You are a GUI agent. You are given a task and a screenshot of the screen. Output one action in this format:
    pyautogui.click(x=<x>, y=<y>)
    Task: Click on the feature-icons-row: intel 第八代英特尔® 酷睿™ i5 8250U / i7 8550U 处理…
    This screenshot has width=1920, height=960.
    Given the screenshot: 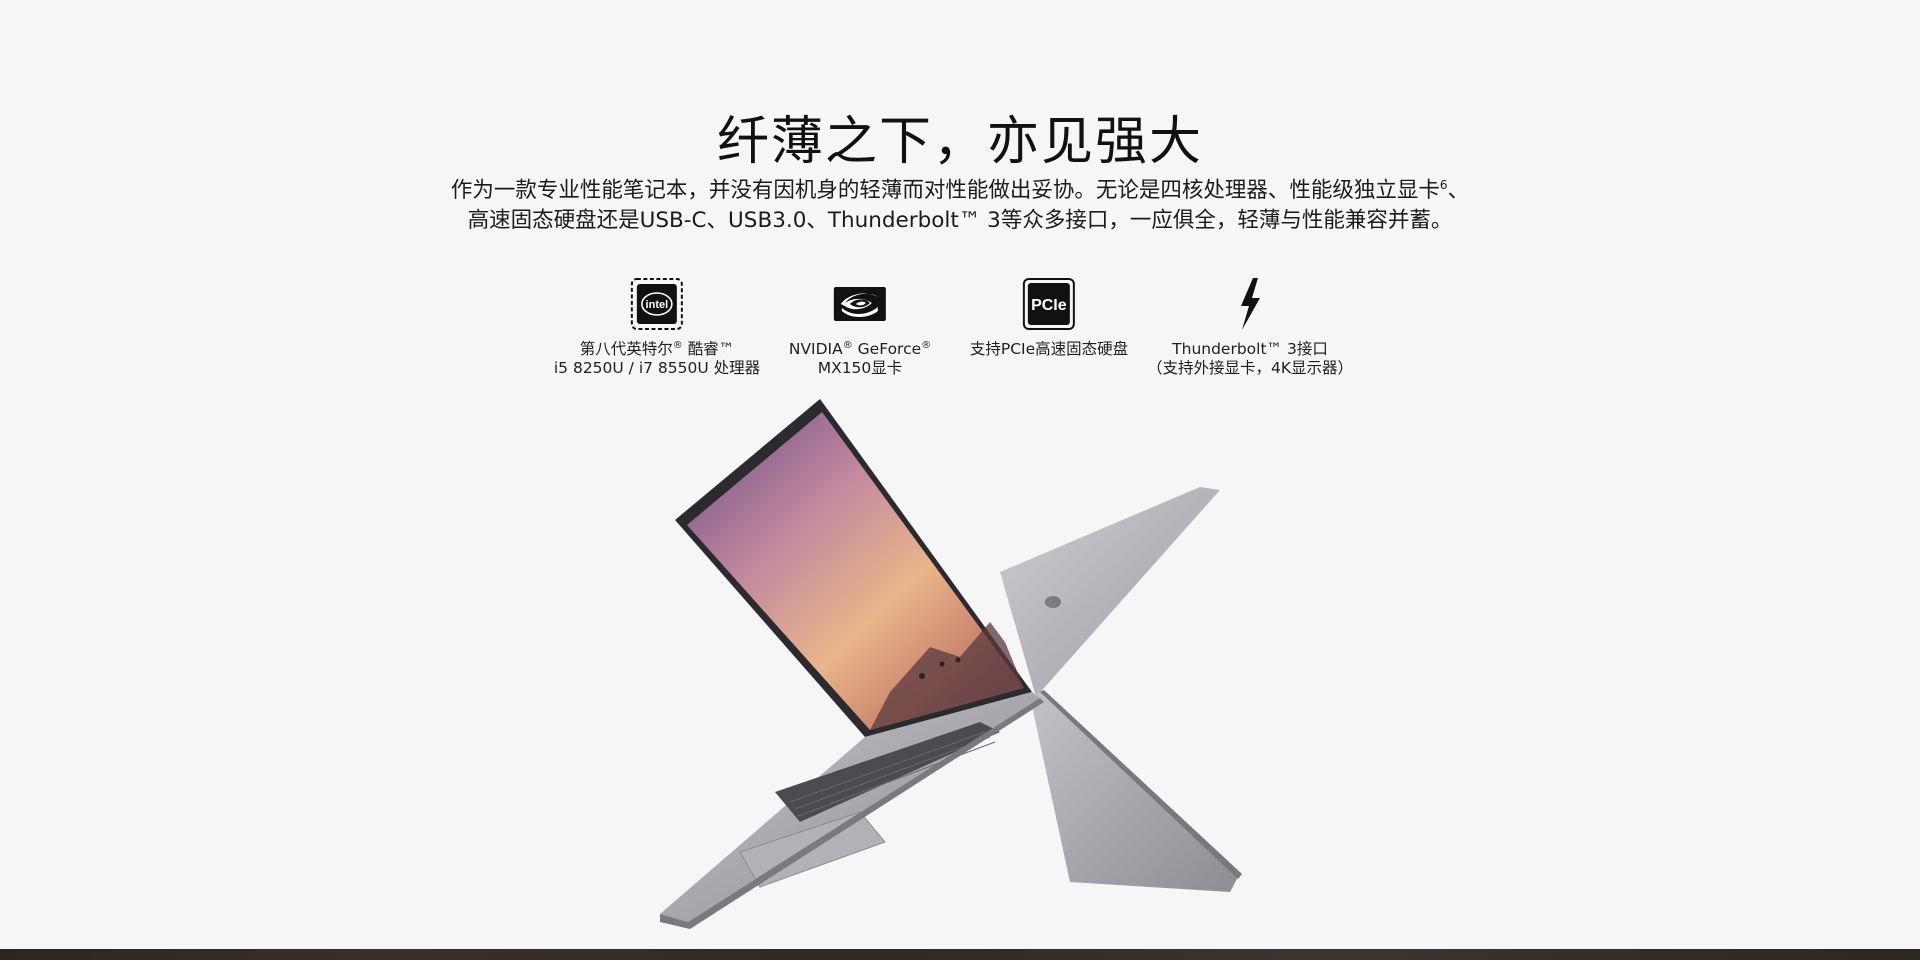 What is the action you would take?
    pyautogui.click(x=960, y=331)
    